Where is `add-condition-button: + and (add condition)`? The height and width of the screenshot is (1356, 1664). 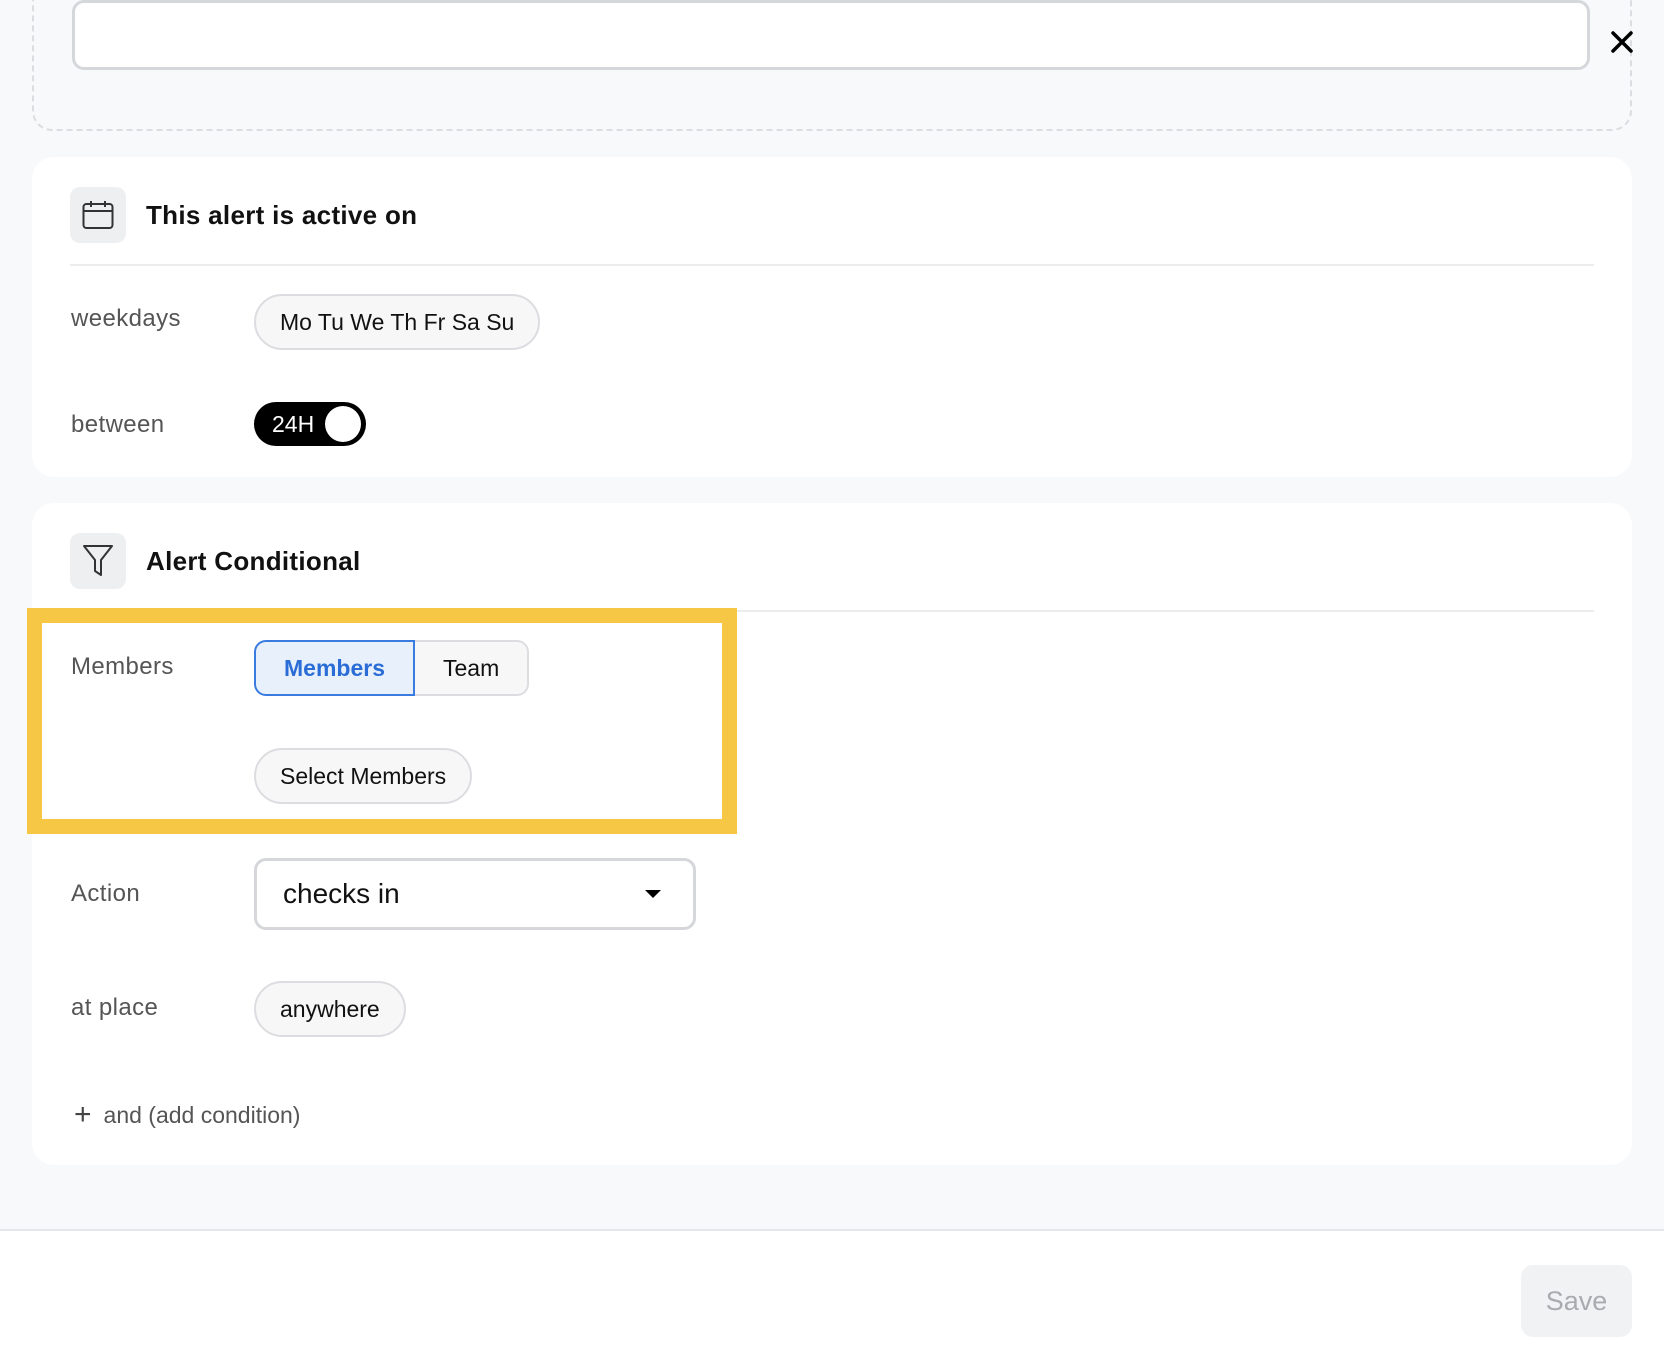
add-condition-button: + and (add condition) is located at coordinates (187, 1115).